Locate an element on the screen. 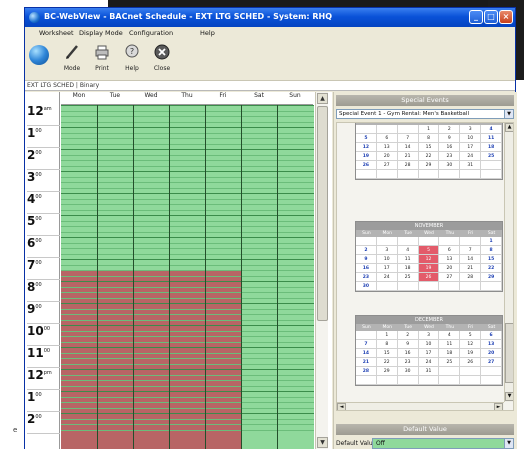 The height and width of the screenshot is (449, 524). calendar-scroll-down-arrow: ▼ is located at coordinates (509, 396).